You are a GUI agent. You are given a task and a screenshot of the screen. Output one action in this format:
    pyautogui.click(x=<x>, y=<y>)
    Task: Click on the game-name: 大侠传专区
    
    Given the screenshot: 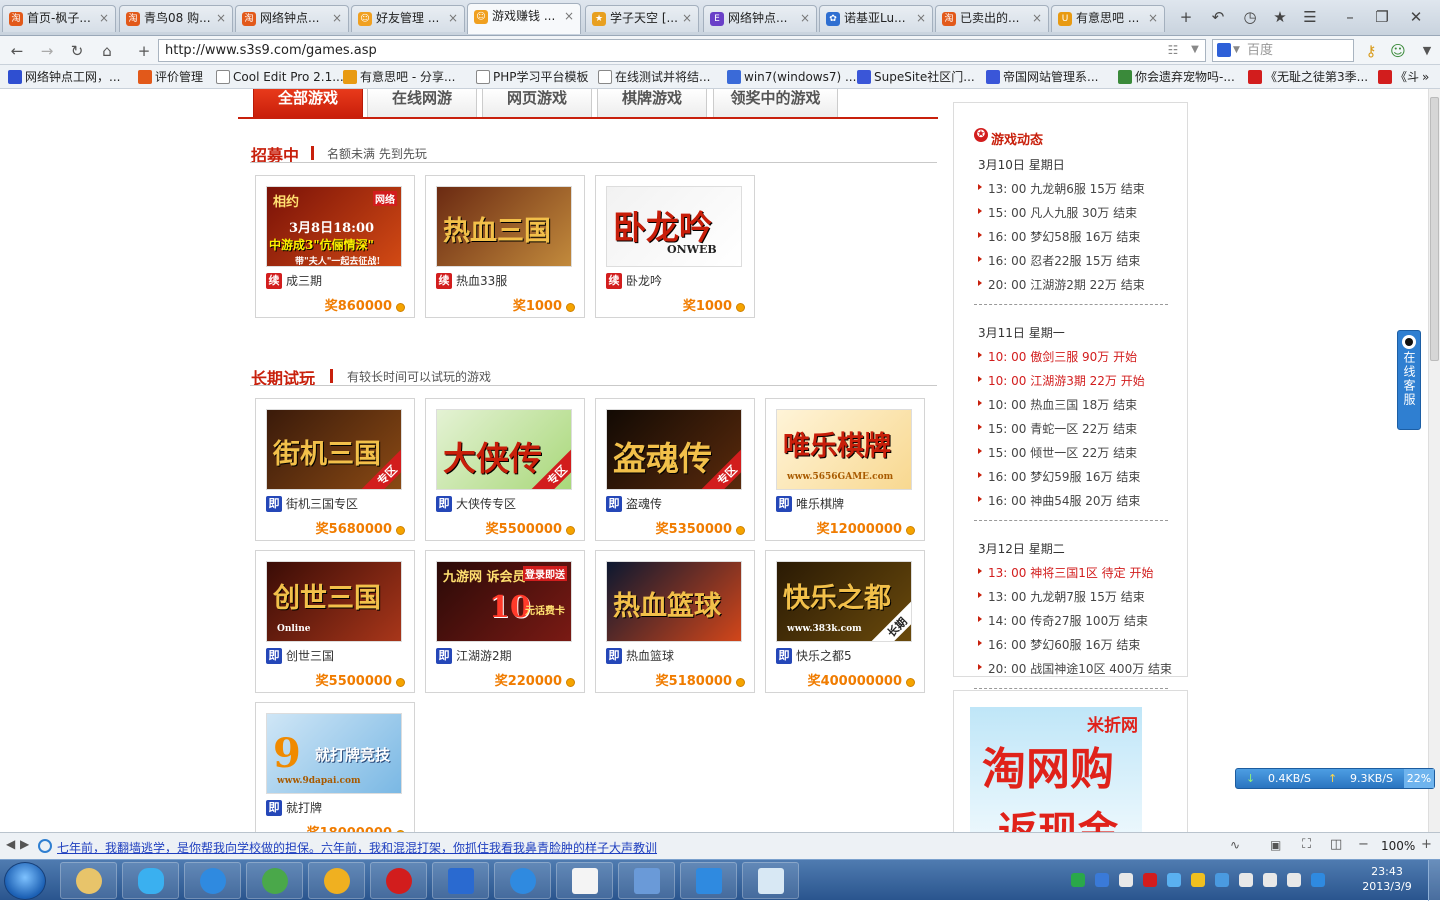 What is the action you would take?
    pyautogui.click(x=486, y=504)
    